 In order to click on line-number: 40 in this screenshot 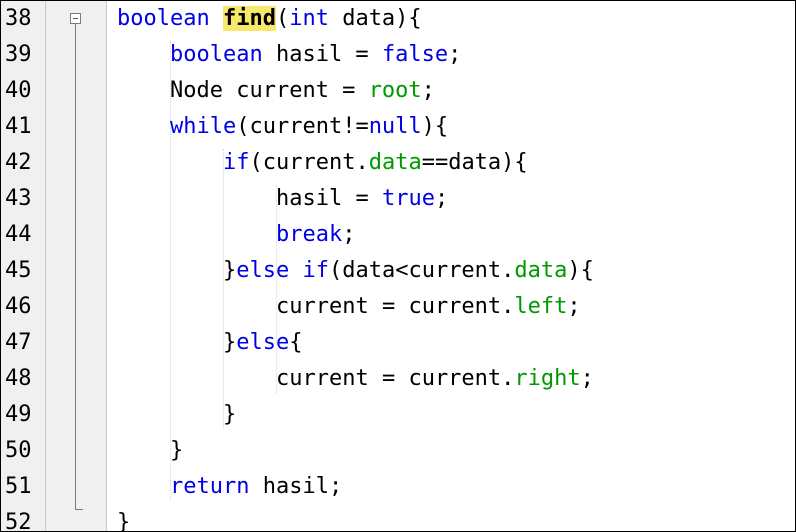, I will do `click(18, 90)`.